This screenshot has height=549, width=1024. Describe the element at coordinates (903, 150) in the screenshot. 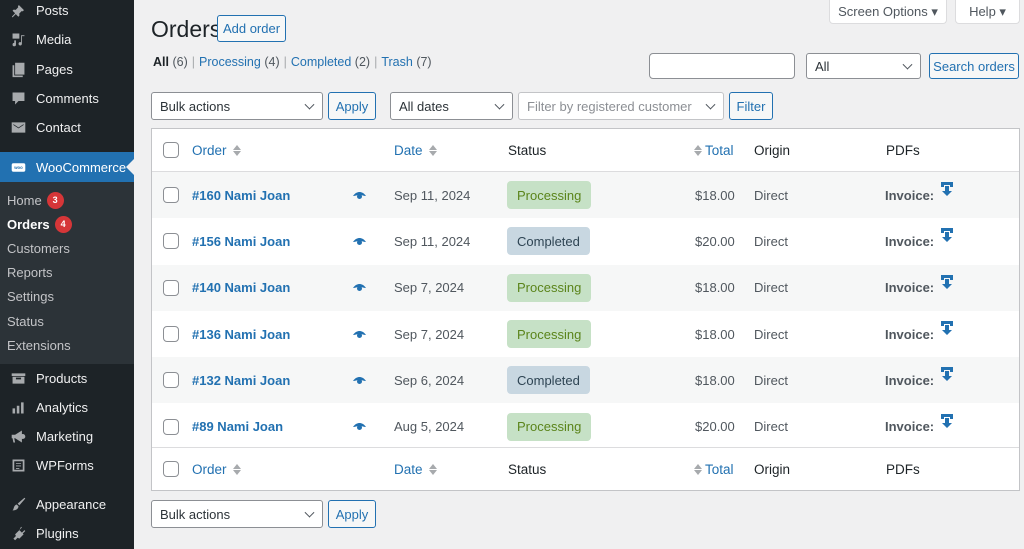

I see `pdfs-column-header: PDFs` at that location.